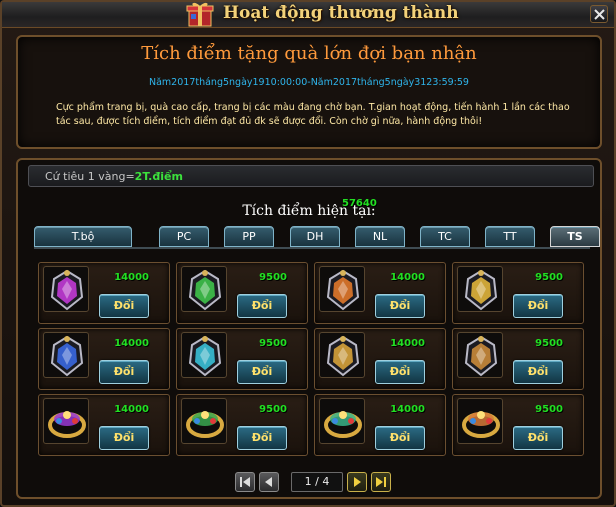 Image resolution: width=616 pixels, height=507 pixels. I want to click on first-page-button, so click(245, 482).